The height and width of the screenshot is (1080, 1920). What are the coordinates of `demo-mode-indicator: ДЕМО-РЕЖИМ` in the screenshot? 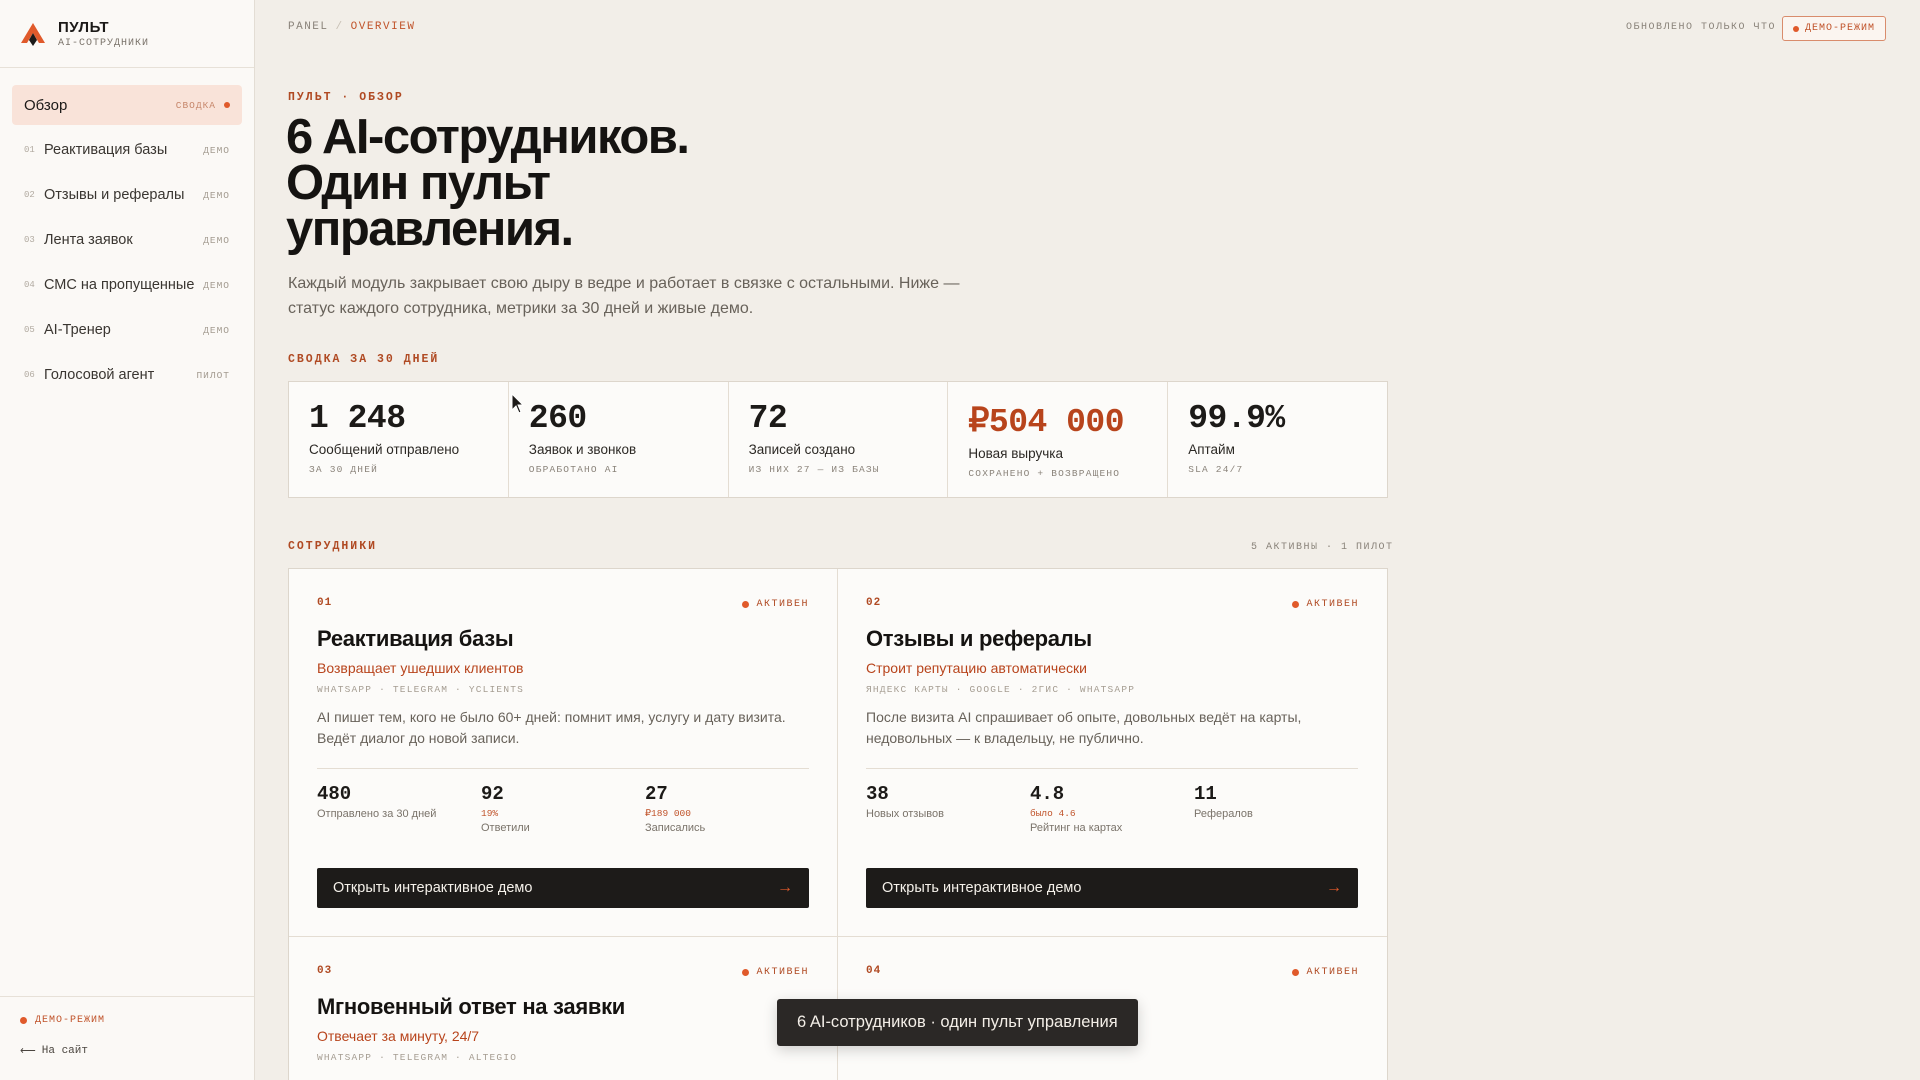 It's located at (127, 1020).